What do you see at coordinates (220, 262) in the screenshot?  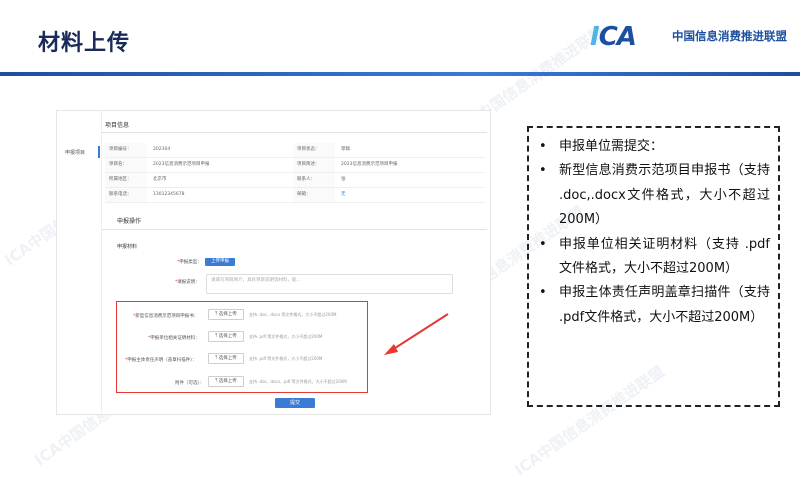 I see `declare-type-option: 上传申报` at bounding box center [220, 262].